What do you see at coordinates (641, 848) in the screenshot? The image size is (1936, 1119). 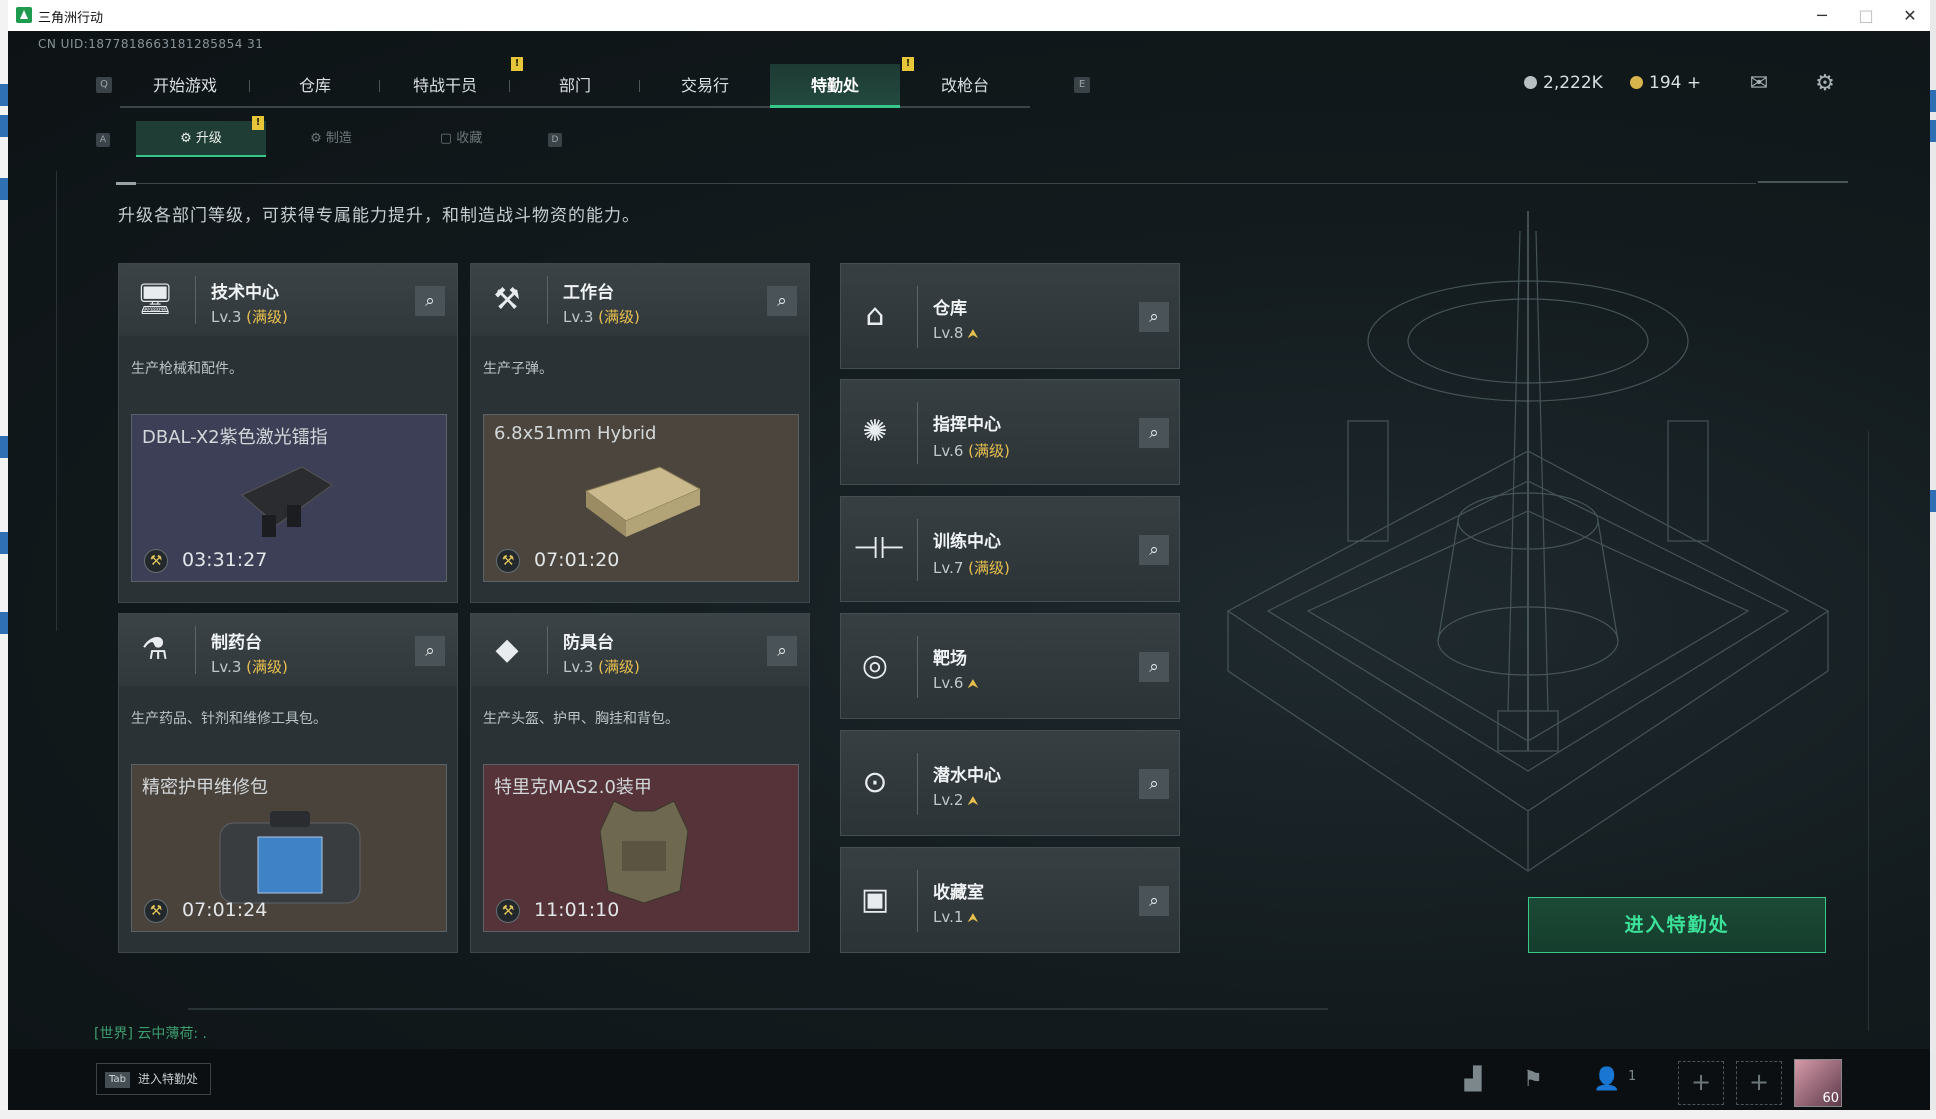 I see `crafting-product: 特里克MAS2.0装甲 ⚒ 11:01:10` at bounding box center [641, 848].